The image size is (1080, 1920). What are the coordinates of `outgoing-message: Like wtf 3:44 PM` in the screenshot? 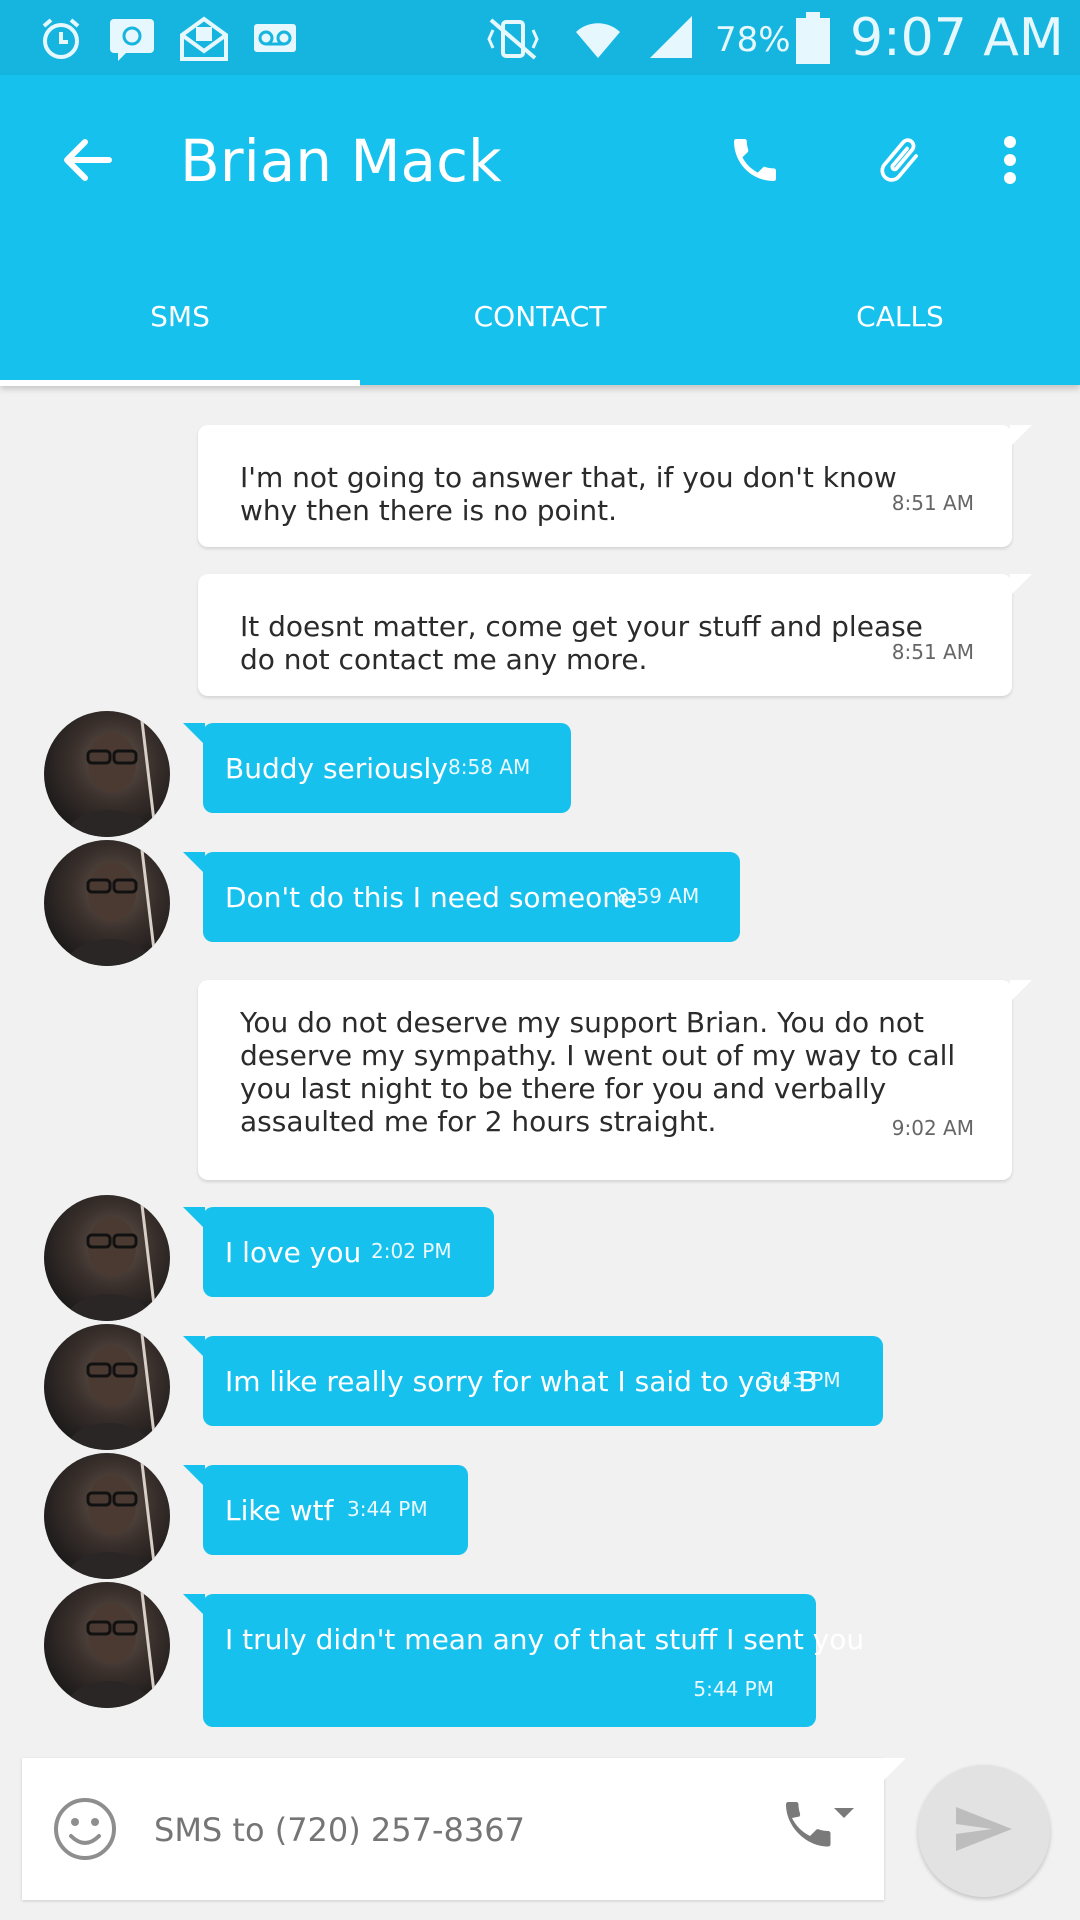 It's located at (325, 1510).